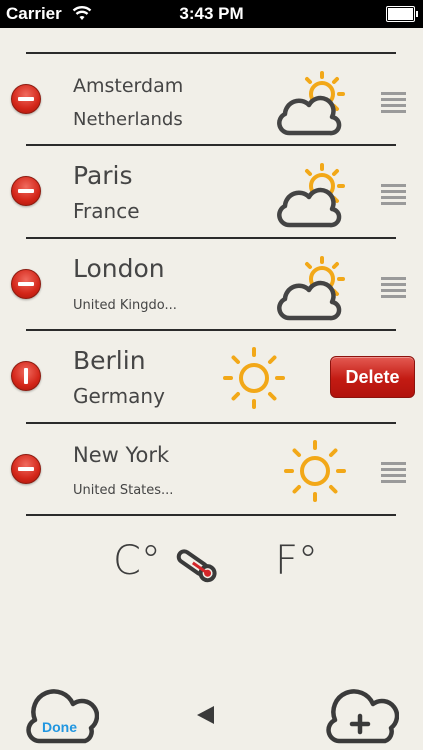  Describe the element at coordinates (362, 716) in the screenshot. I see `add-city-button` at that location.